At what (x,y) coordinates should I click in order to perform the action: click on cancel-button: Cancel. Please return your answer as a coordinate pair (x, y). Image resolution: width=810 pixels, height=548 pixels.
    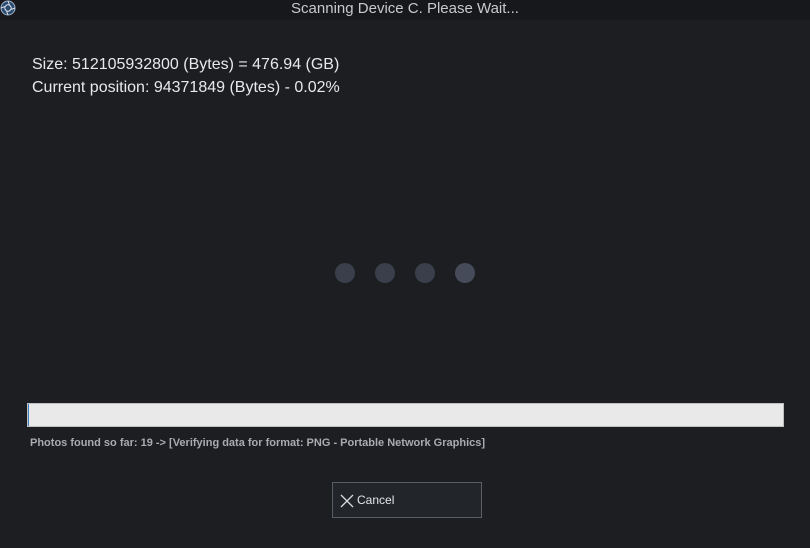
    Looking at the image, I should click on (407, 500).